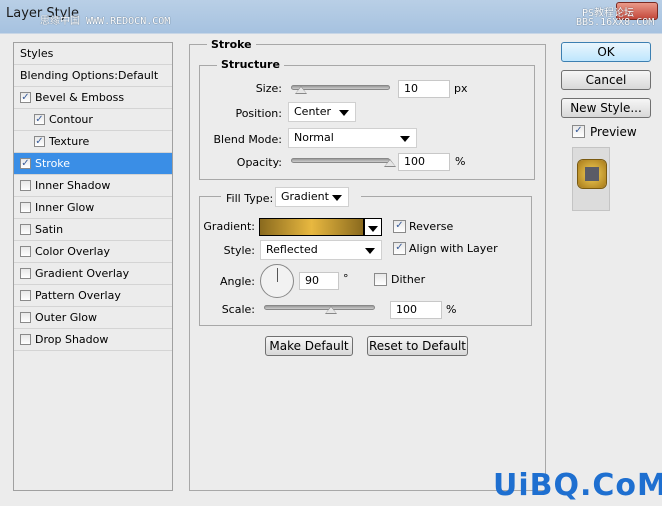 The width and height of the screenshot is (662, 506). I want to click on sidebar-item-drop-shadow: Drop Shadow, so click(93, 340).